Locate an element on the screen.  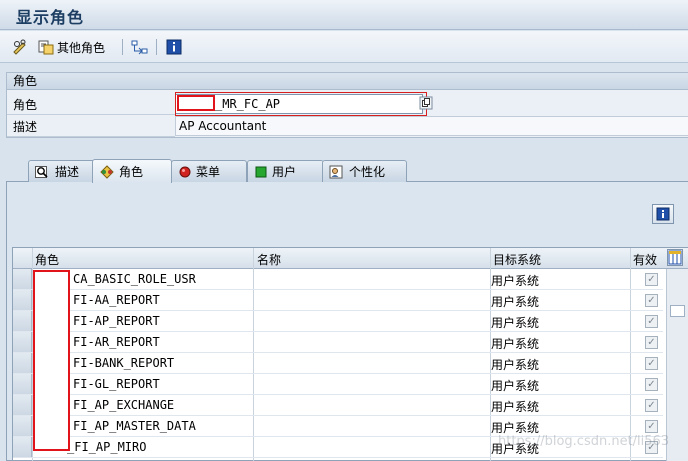
copy-role-button is located at coordinates (426, 103).